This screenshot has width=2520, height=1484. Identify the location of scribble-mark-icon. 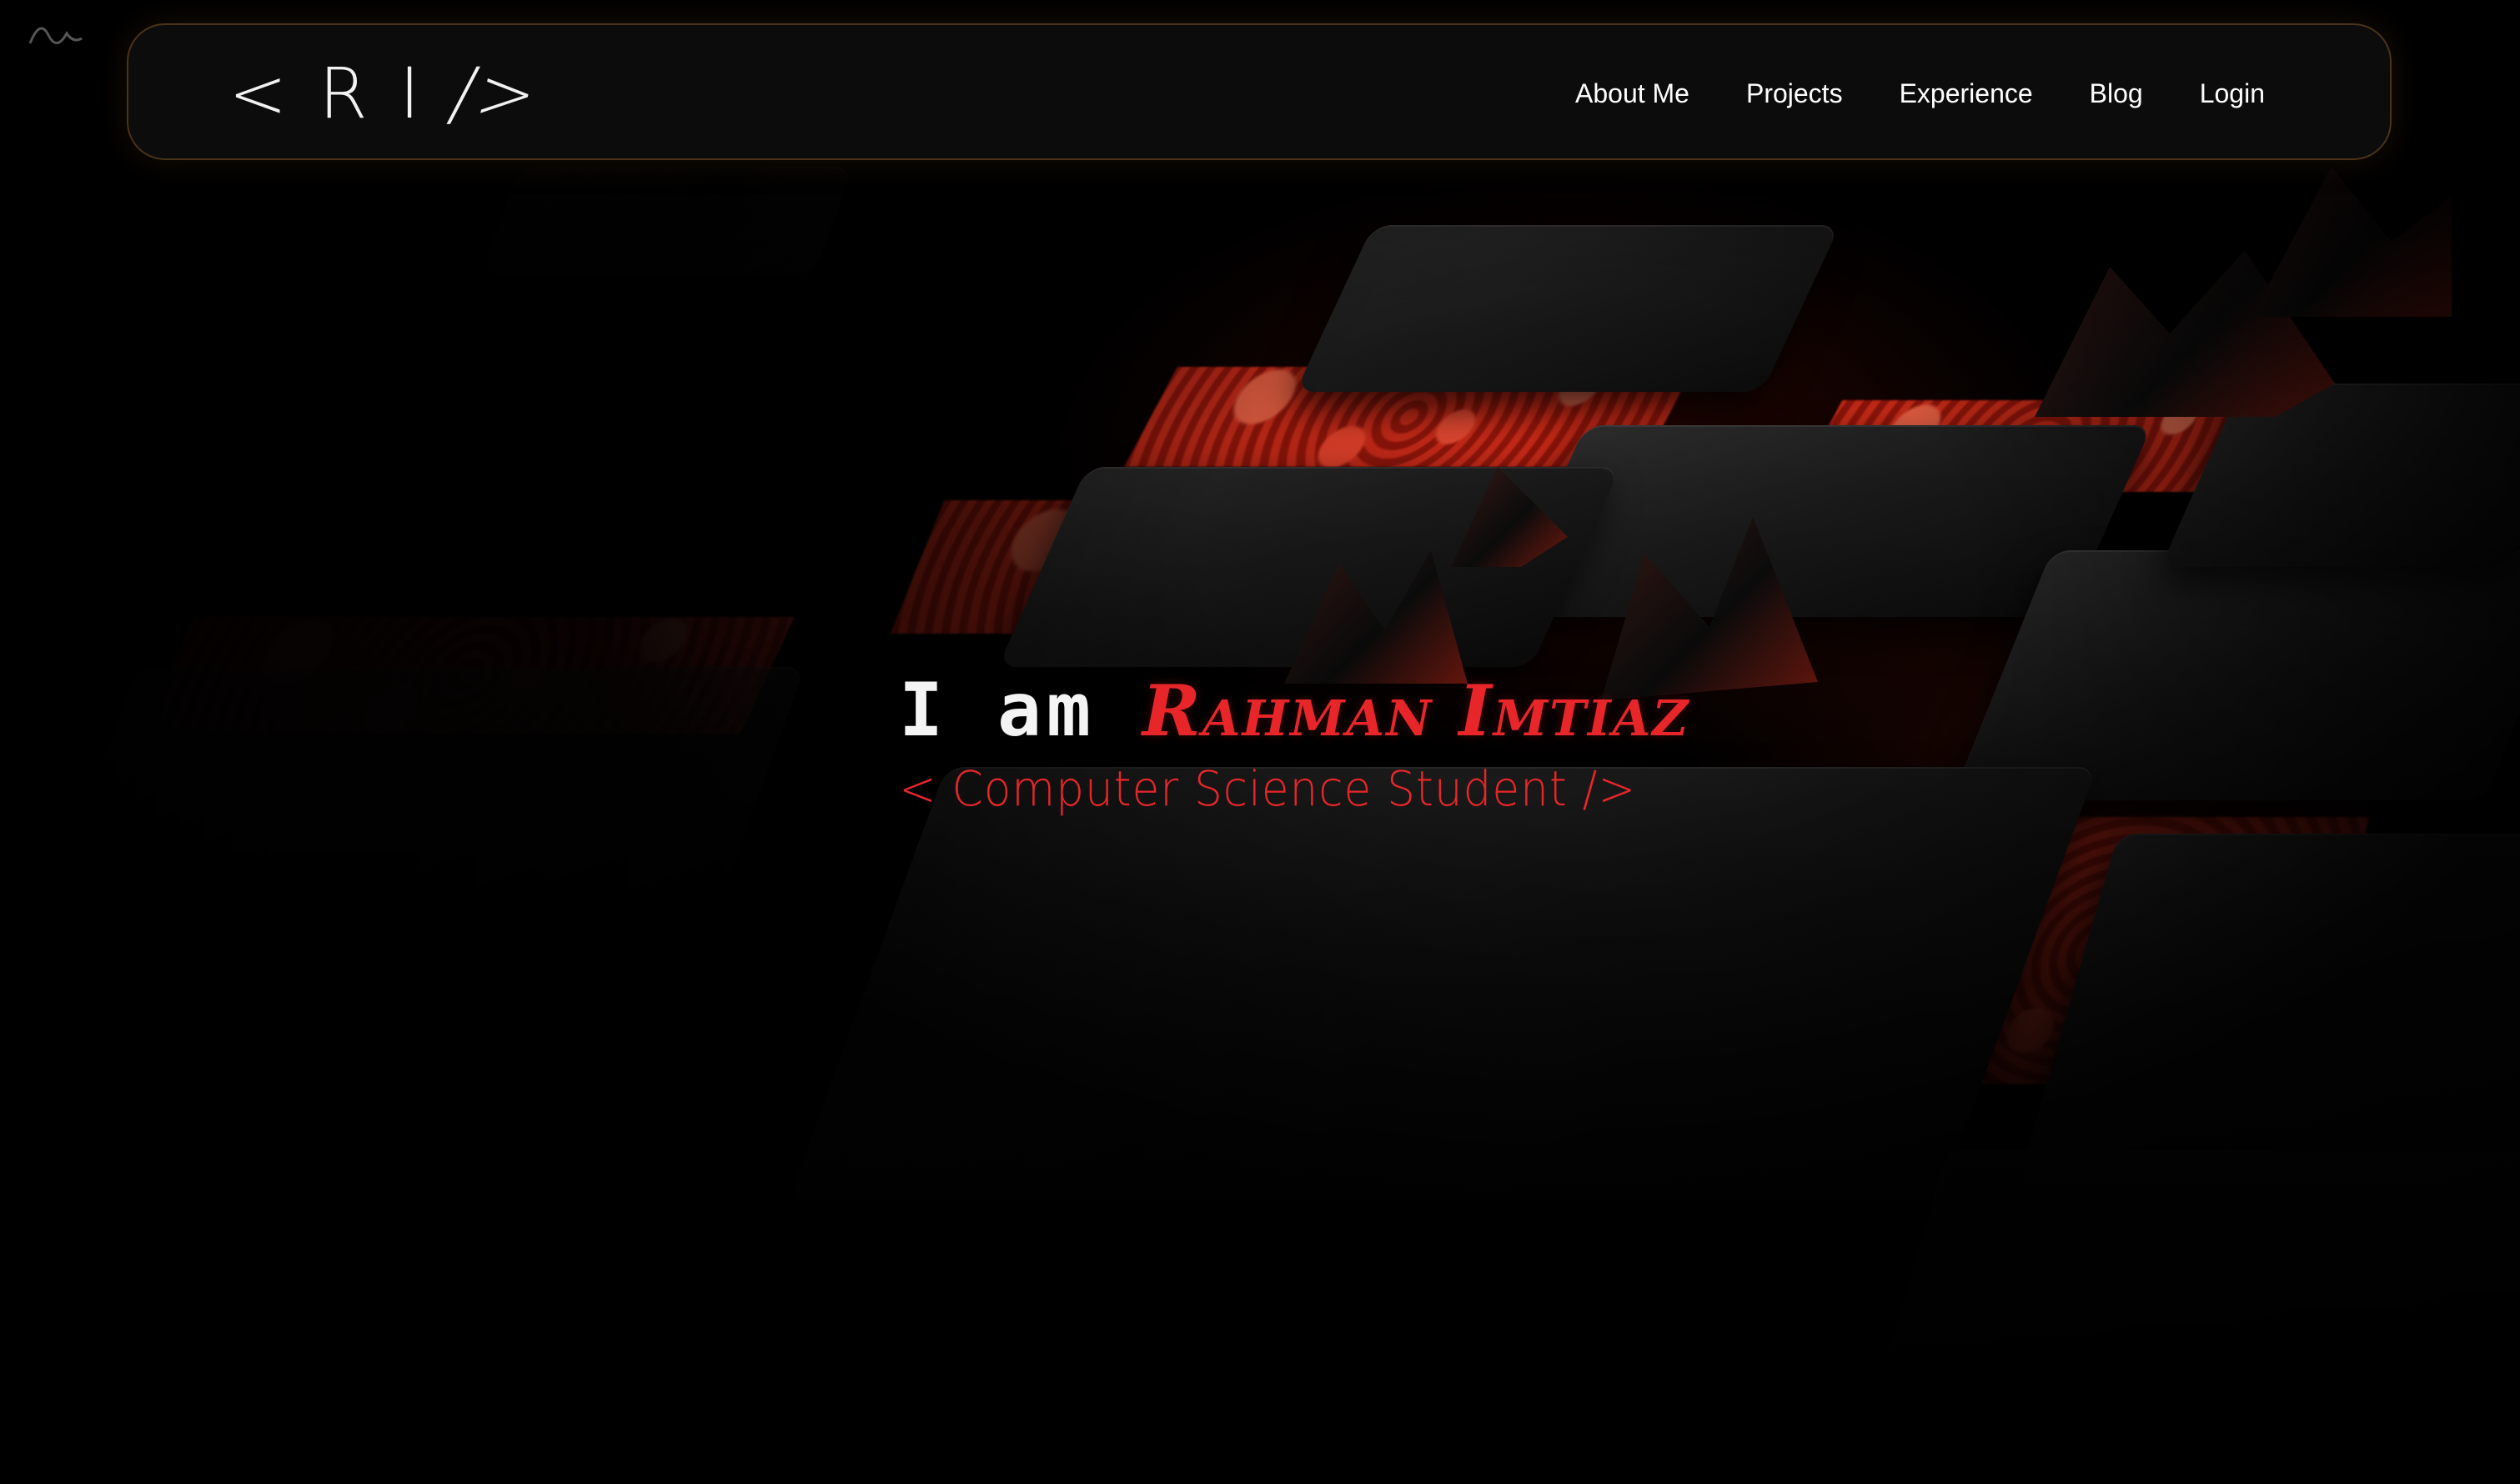
(55, 35).